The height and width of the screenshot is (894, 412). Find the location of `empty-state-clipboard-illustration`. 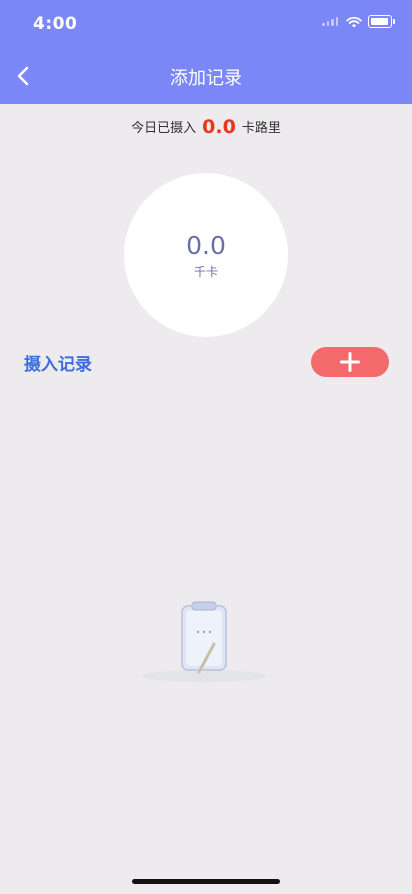

empty-state-clipboard-illustration is located at coordinates (206, 641).